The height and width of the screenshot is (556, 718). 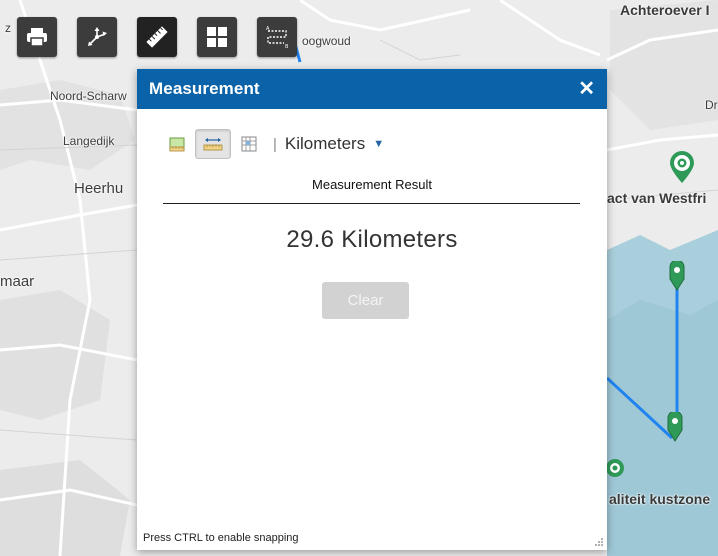 I want to click on route-marker-end-icon, so click(x=675, y=427).